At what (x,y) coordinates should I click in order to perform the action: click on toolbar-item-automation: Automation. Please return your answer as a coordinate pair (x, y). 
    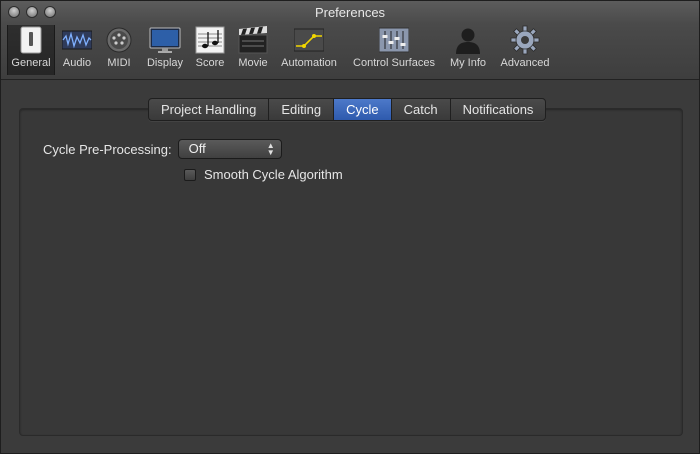
    Looking at the image, I should click on (309, 50).